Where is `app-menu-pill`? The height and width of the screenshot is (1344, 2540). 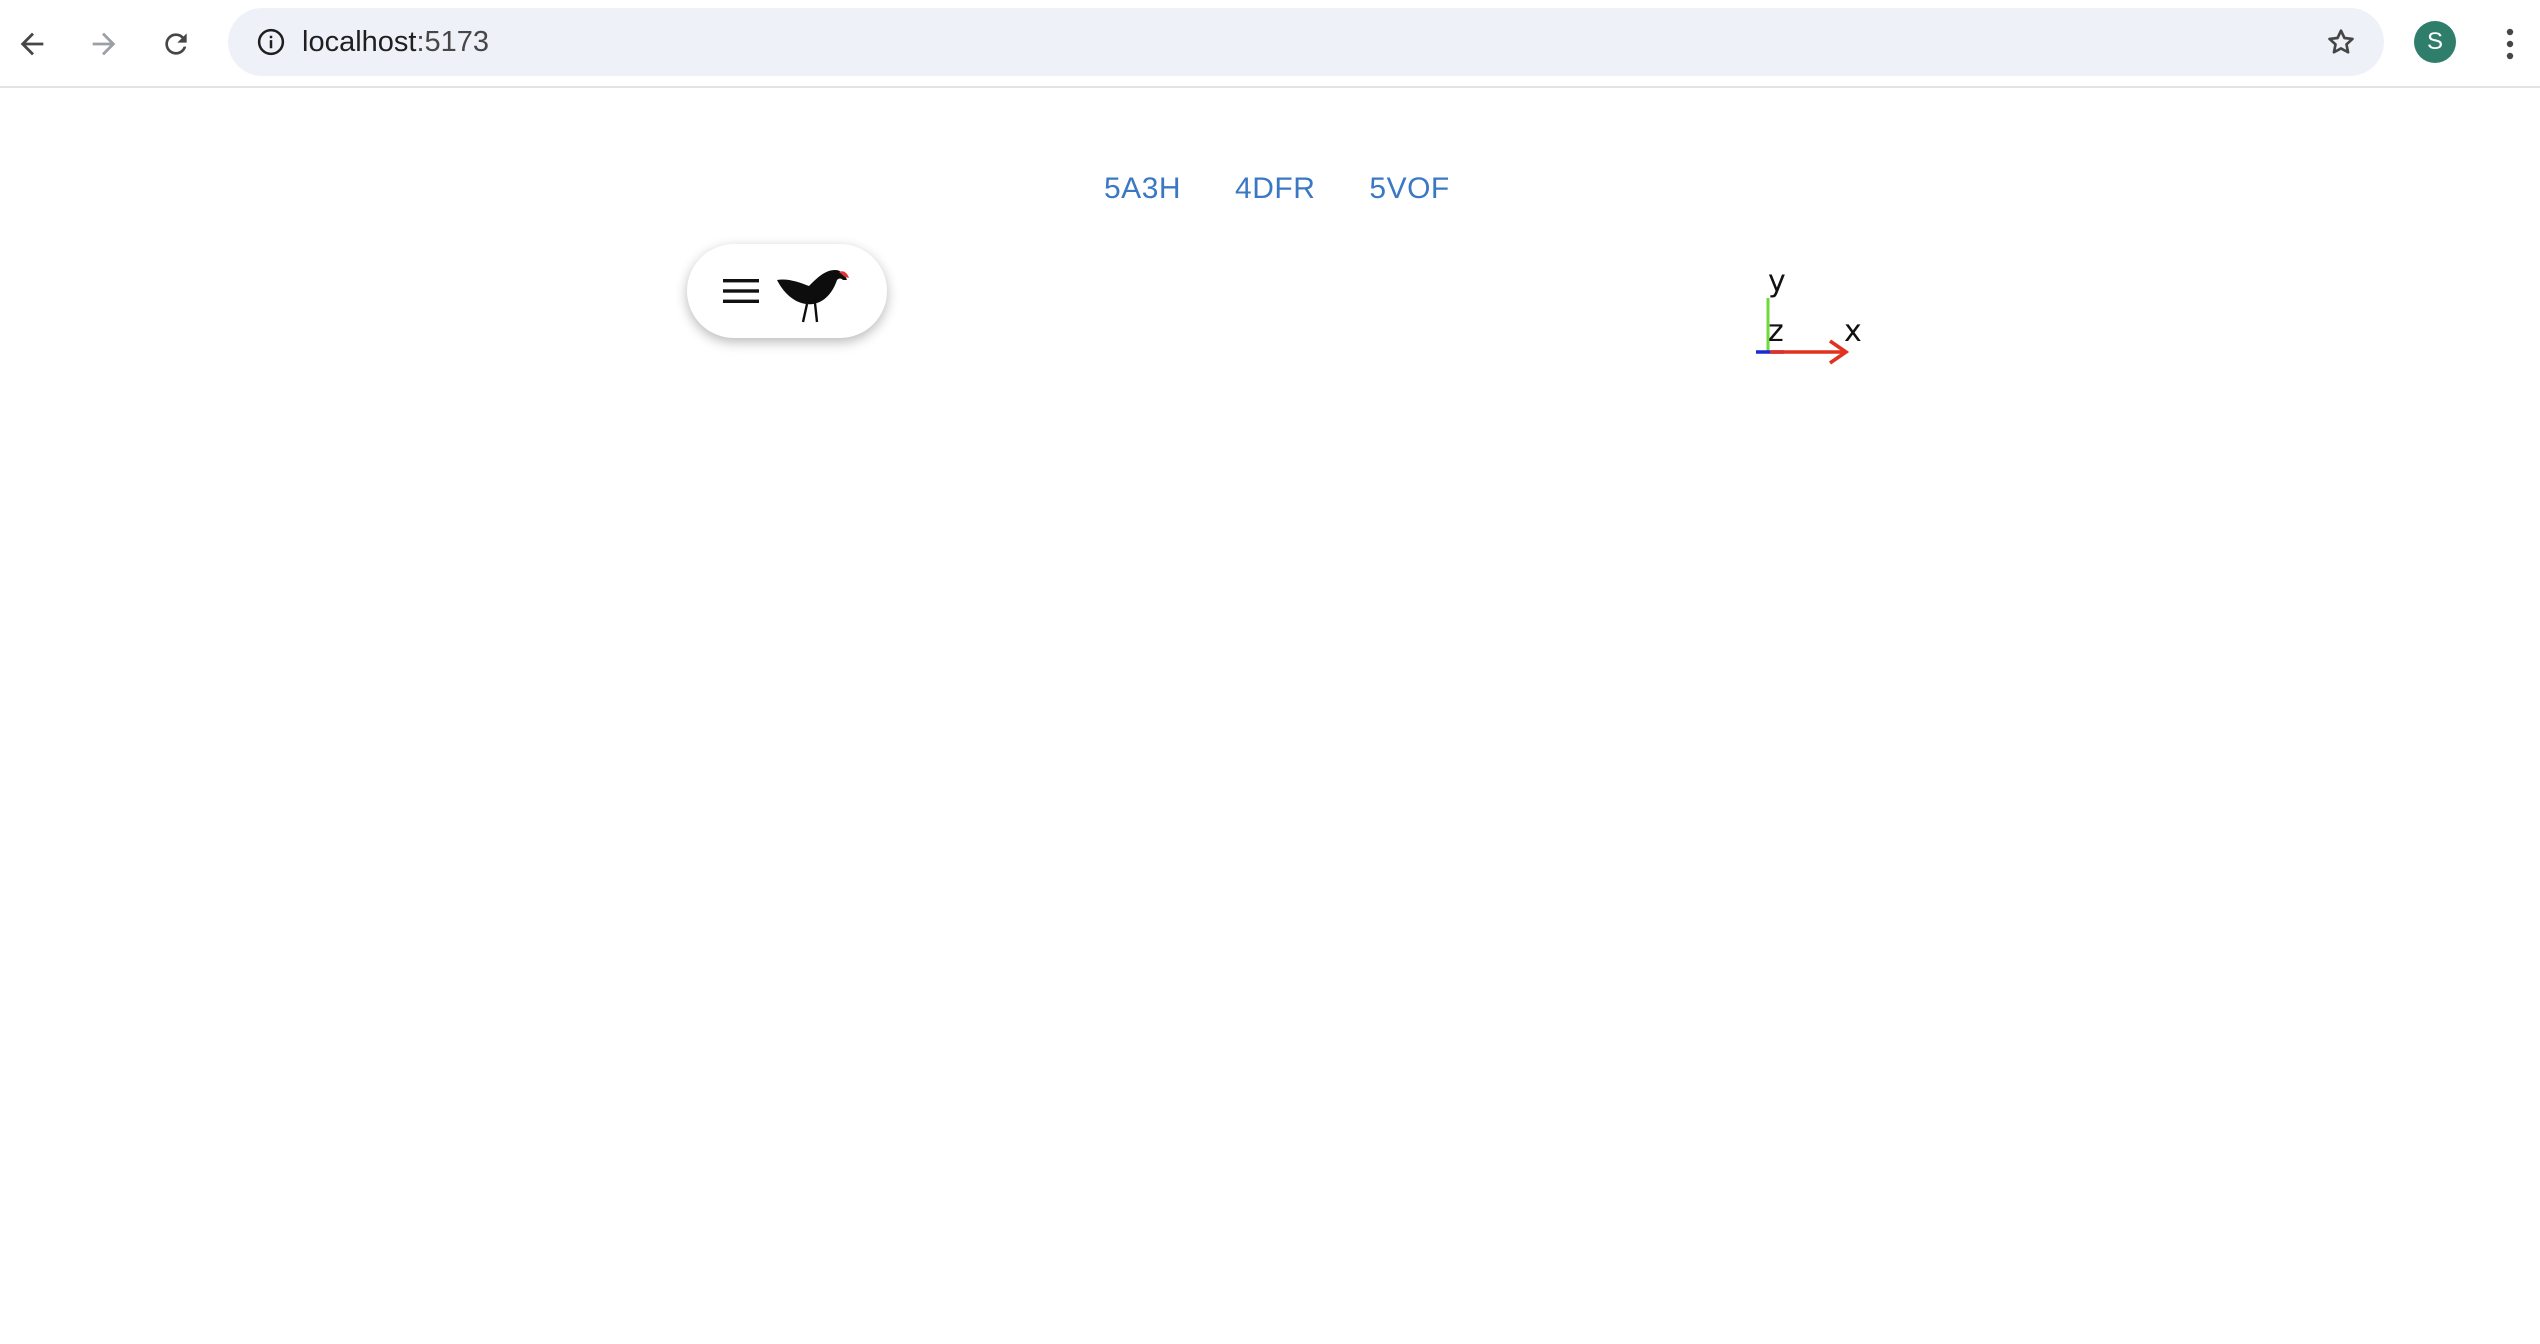 app-menu-pill is located at coordinates (787, 291).